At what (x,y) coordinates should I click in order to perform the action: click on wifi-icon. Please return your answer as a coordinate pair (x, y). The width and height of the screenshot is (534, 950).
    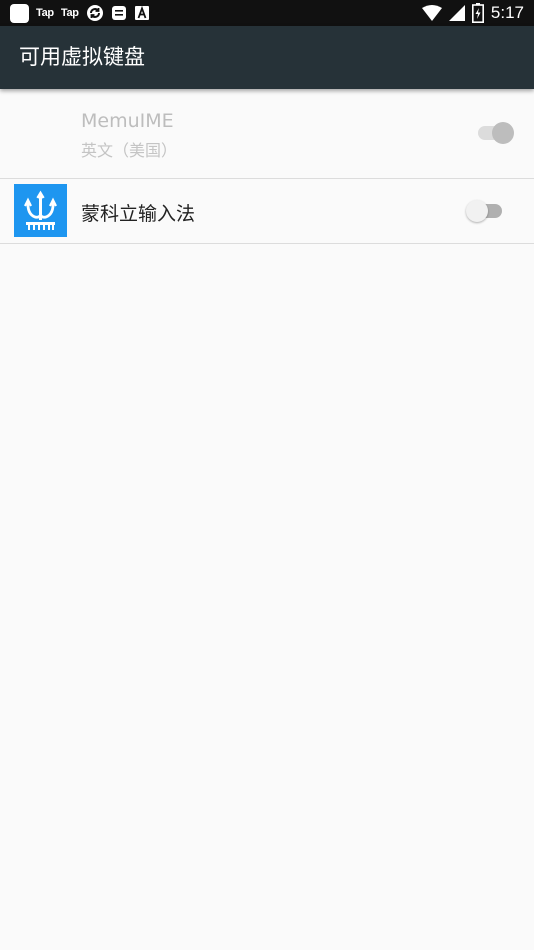
    Looking at the image, I should click on (431, 13).